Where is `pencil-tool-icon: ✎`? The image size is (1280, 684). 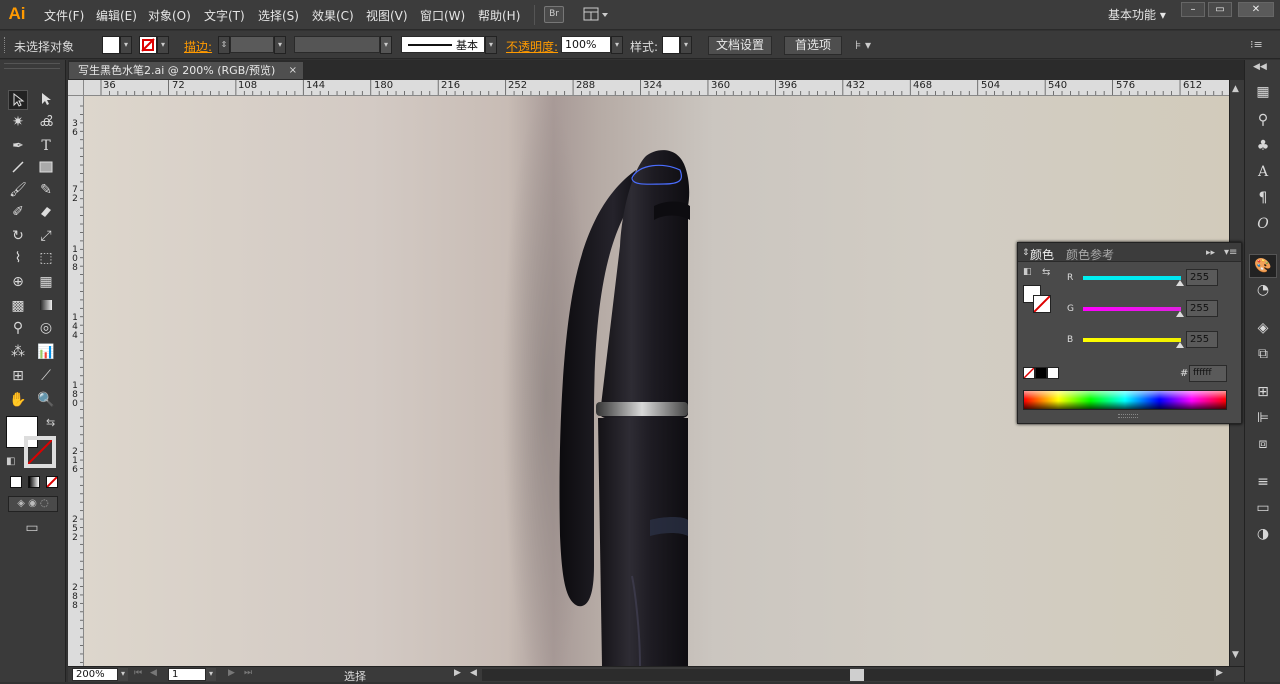 pencil-tool-icon: ✎ is located at coordinates (46, 190).